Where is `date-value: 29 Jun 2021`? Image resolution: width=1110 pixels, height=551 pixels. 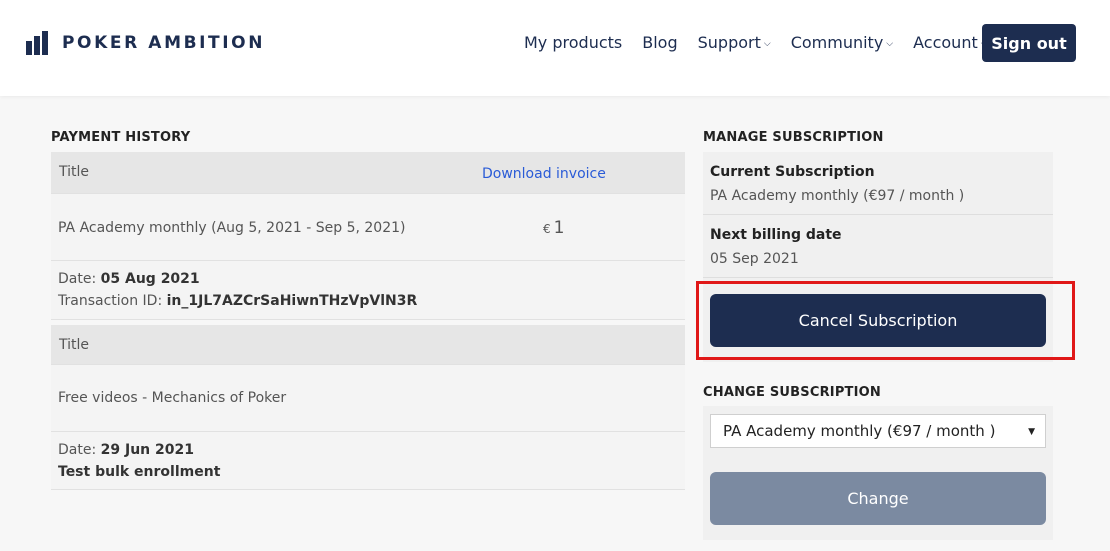 date-value: 29 Jun 2021 is located at coordinates (147, 450).